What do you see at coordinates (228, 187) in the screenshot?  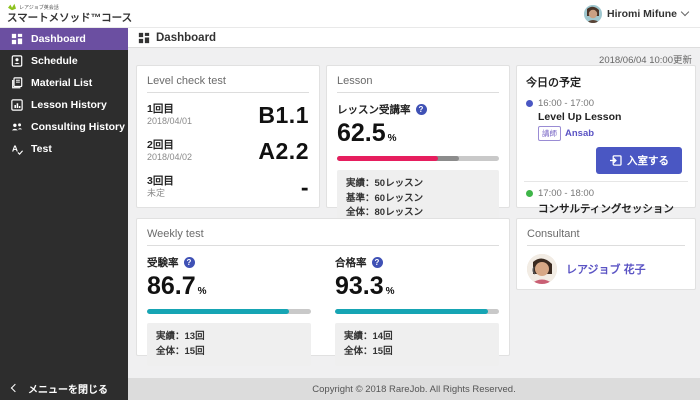 I see `level-check-row: 3回目 未定 -` at bounding box center [228, 187].